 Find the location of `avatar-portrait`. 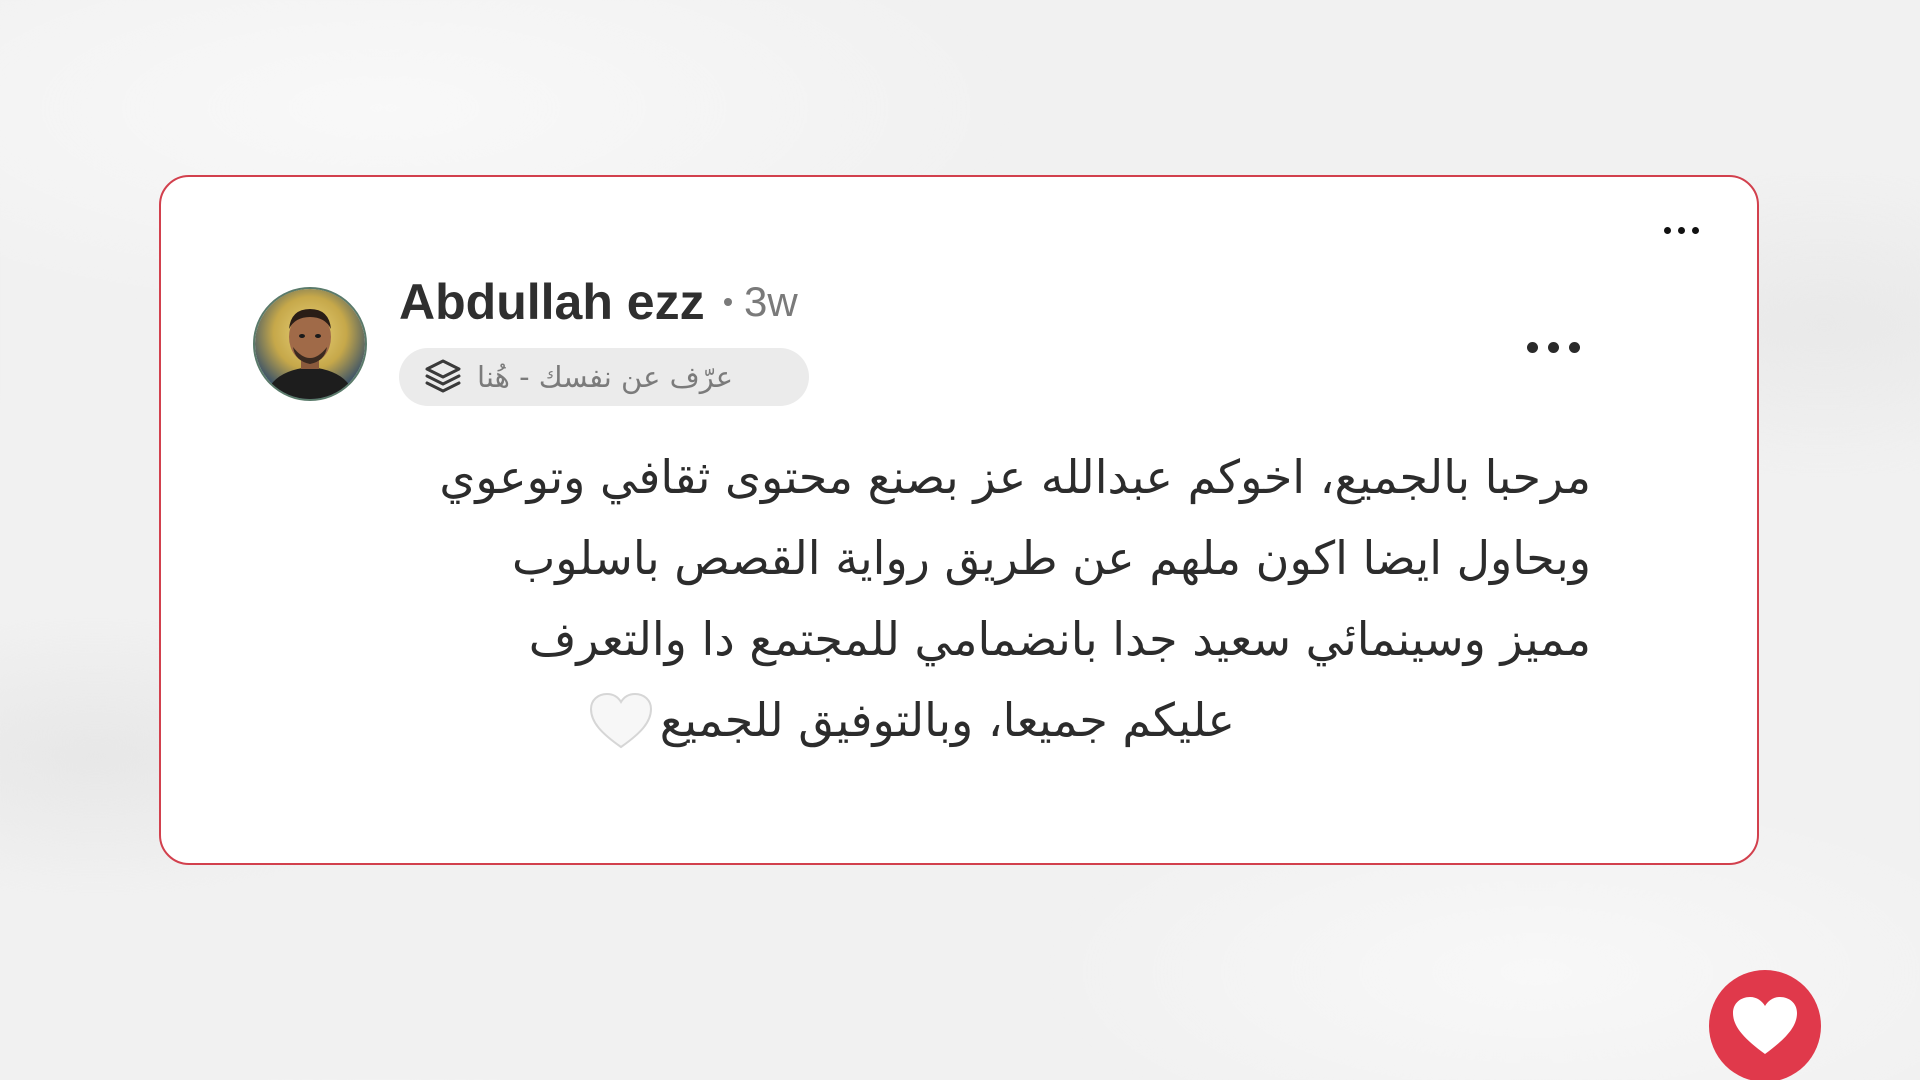

avatar-portrait is located at coordinates (310, 344).